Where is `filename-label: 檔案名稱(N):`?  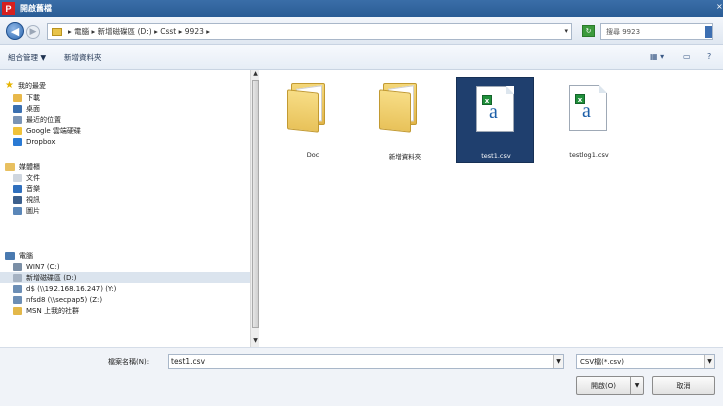 filename-label: 檔案名稱(N): is located at coordinates (129, 362).